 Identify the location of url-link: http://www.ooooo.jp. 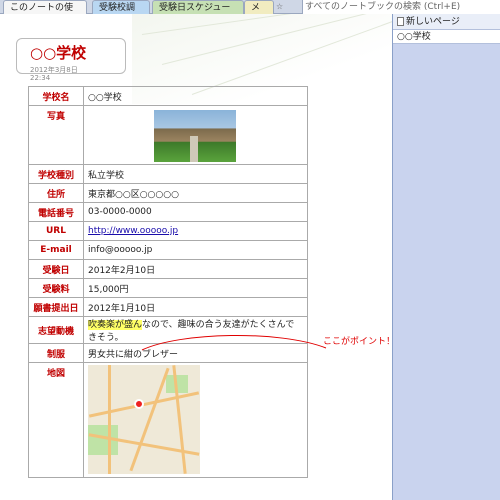
(133, 231).